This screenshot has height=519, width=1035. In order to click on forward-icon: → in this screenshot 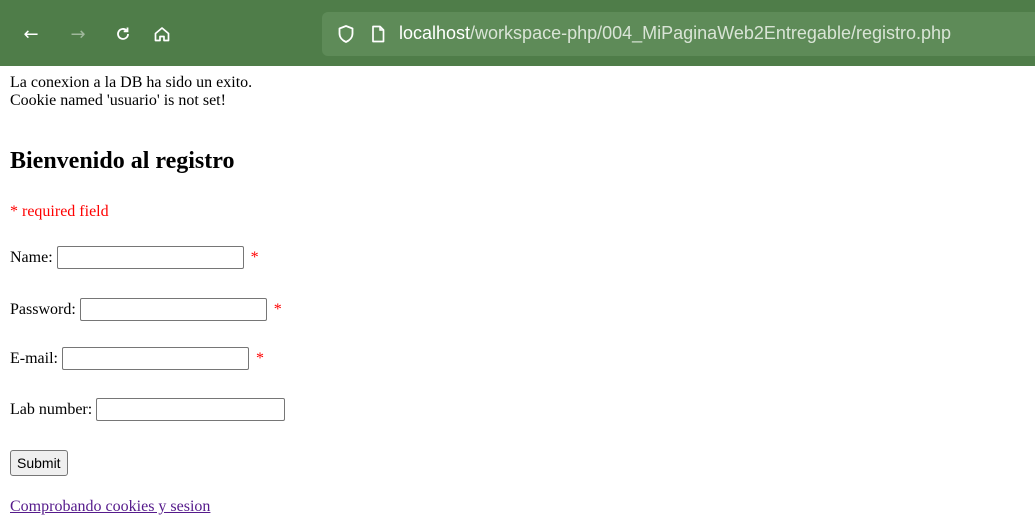, I will do `click(78, 34)`.